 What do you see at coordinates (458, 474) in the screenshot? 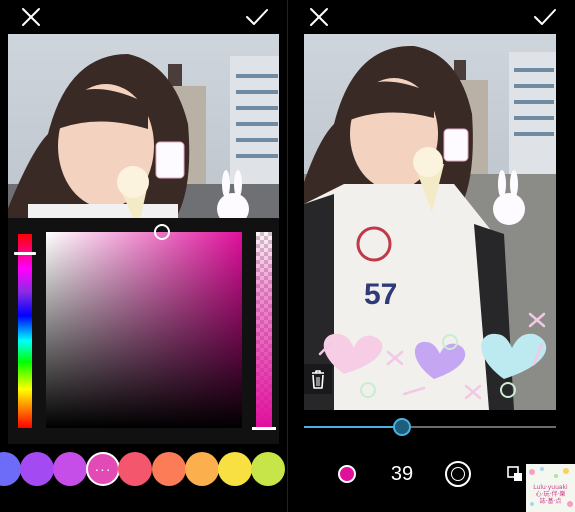
I see `circle-brush-icon` at bounding box center [458, 474].